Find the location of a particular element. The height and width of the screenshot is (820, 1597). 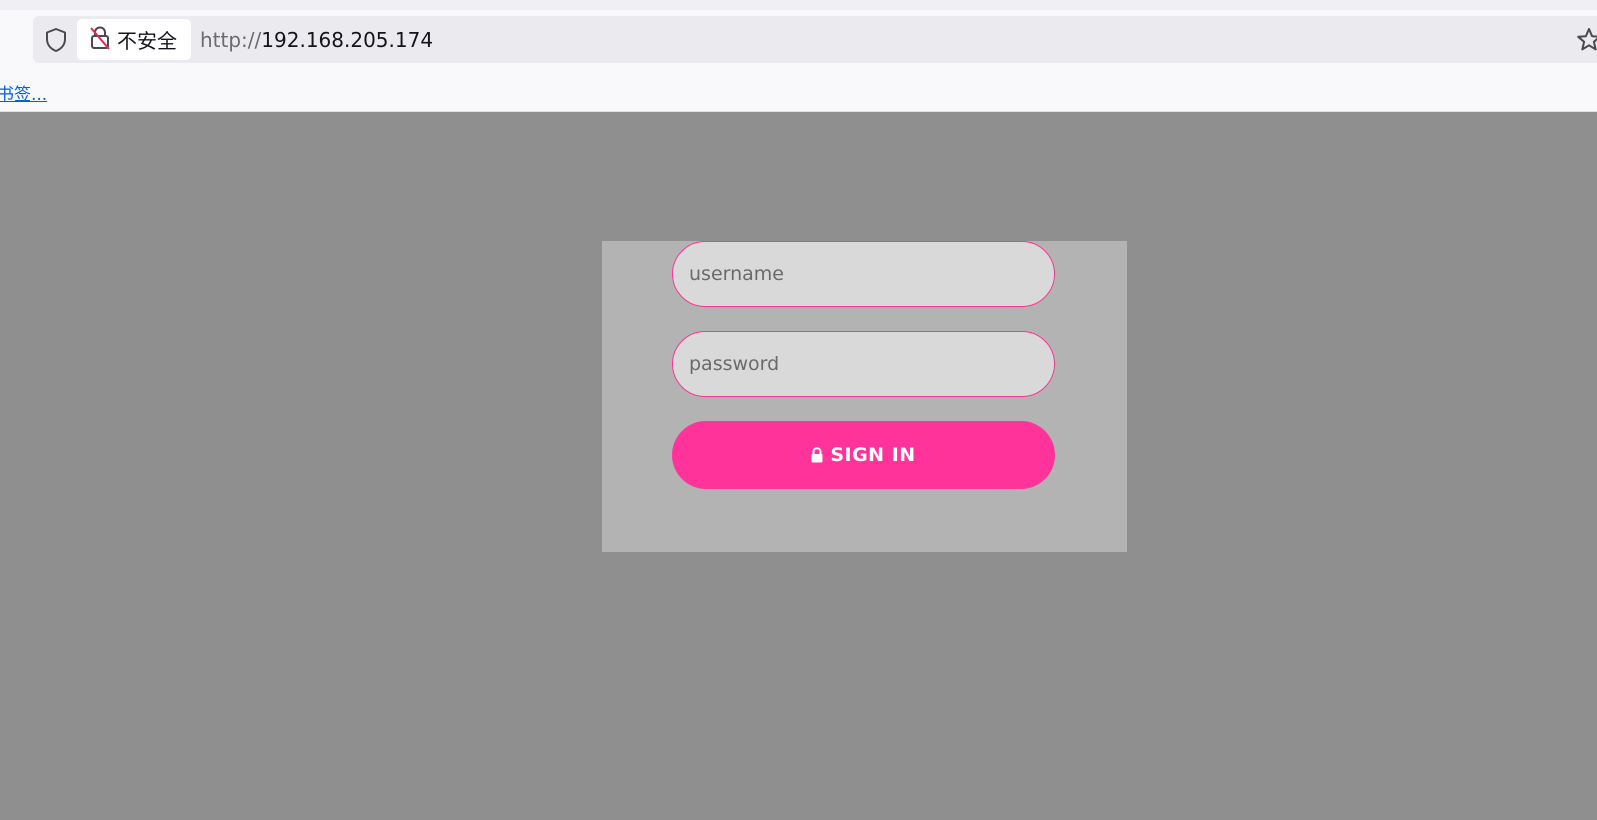

url-host: 192.168.205.174 is located at coordinates (347, 40).